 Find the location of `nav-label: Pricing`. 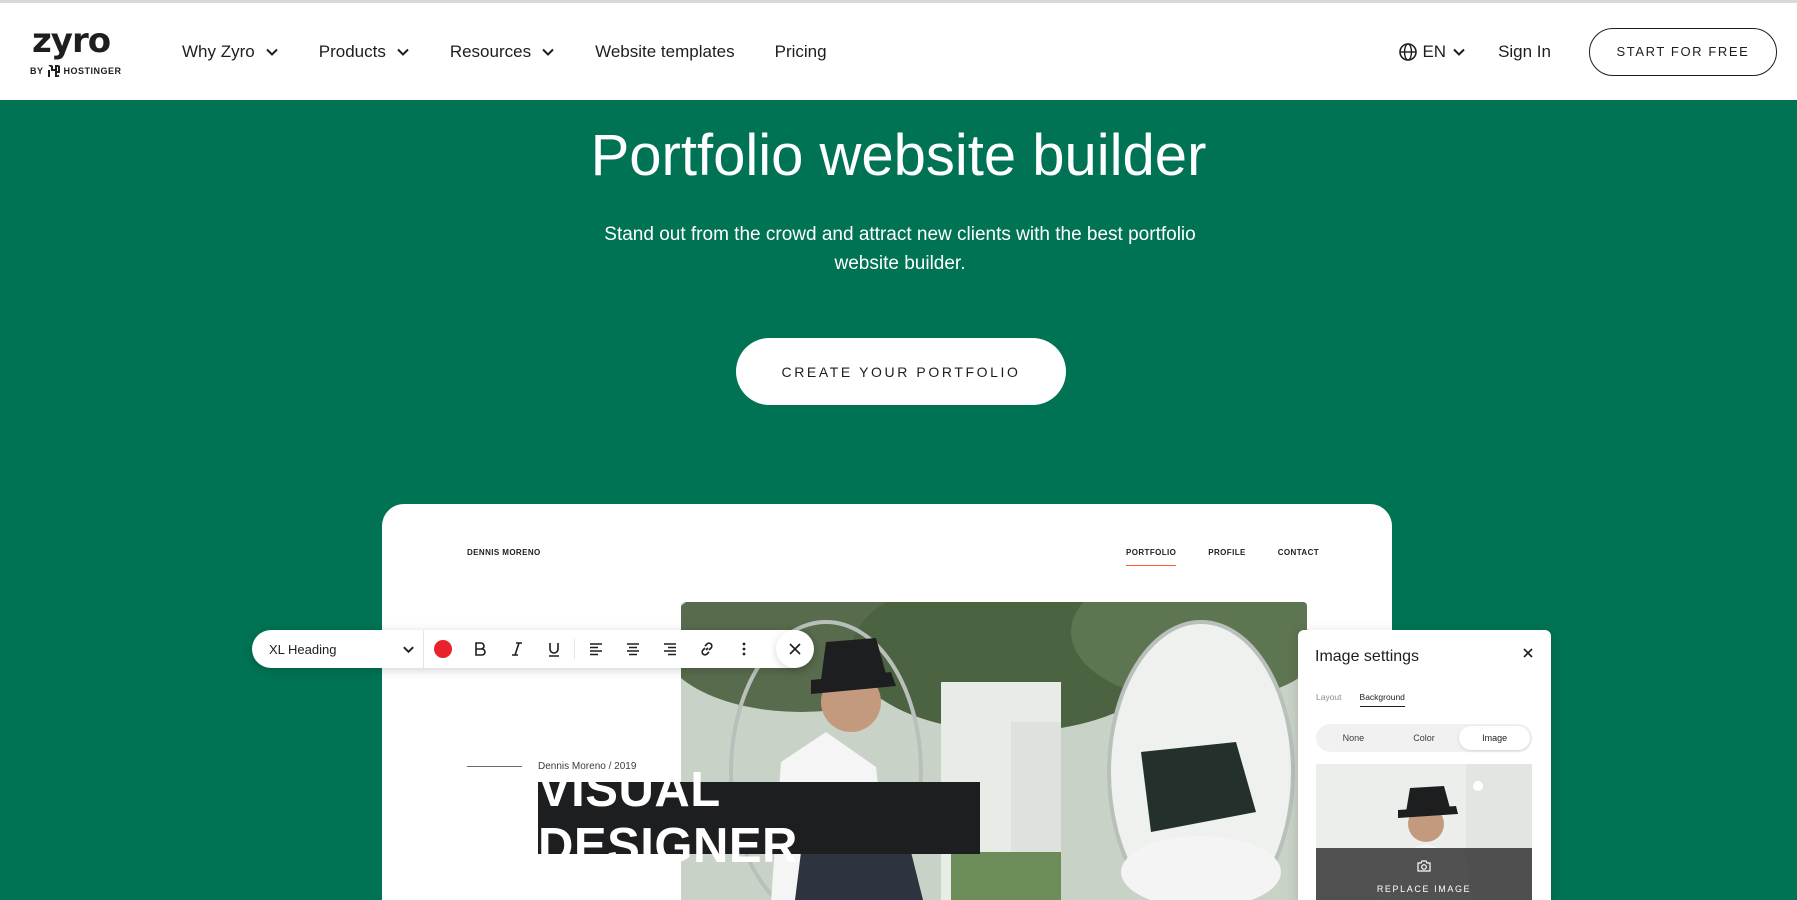

nav-label: Pricing is located at coordinates (800, 51).